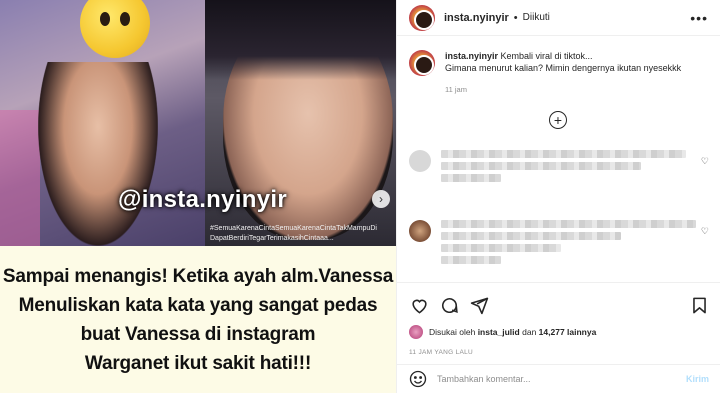  What do you see at coordinates (198, 363) in the screenshot?
I see `caption-line: Warganet ikut sakit hati!!!` at bounding box center [198, 363].